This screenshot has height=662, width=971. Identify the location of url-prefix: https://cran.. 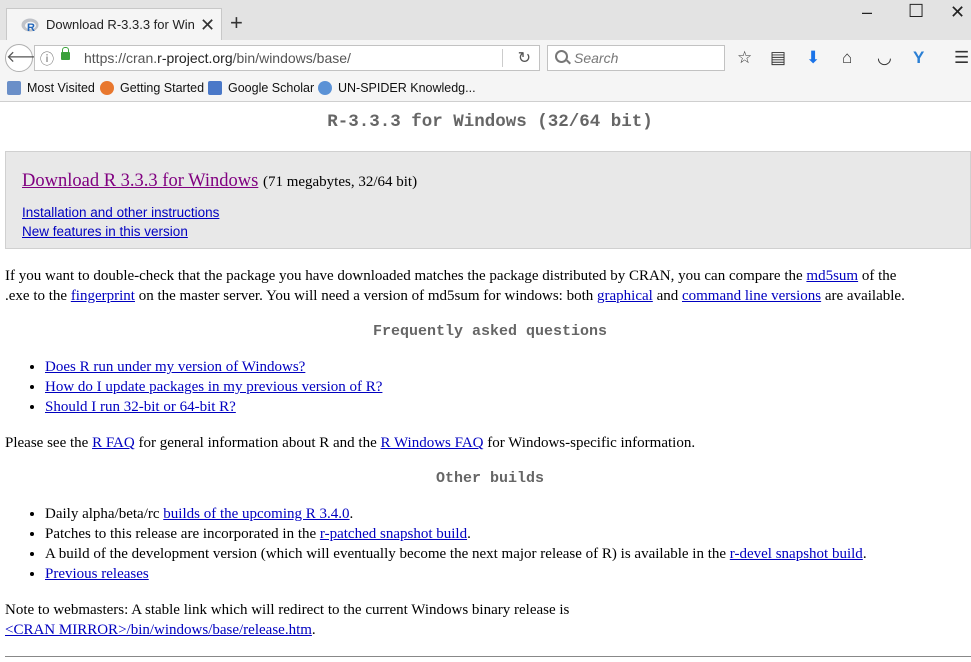
(121, 58).